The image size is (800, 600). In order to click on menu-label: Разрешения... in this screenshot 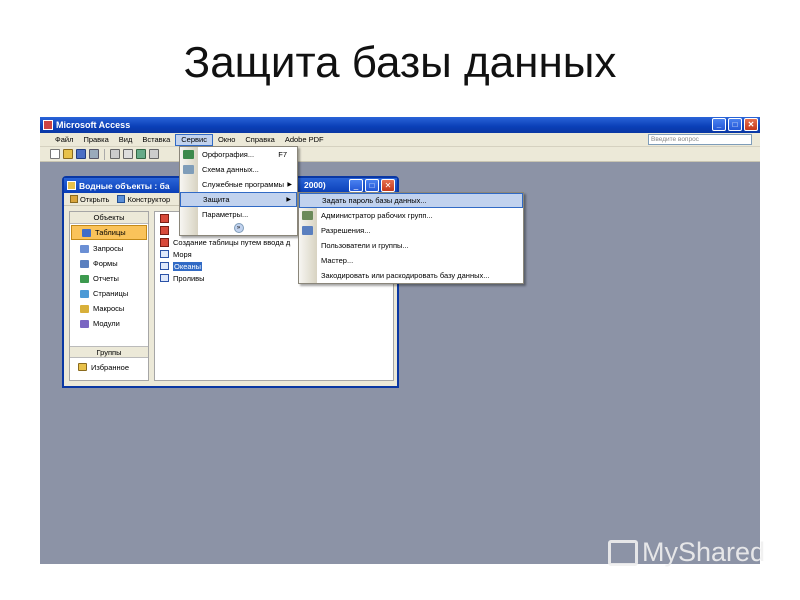, I will do `click(346, 230)`.